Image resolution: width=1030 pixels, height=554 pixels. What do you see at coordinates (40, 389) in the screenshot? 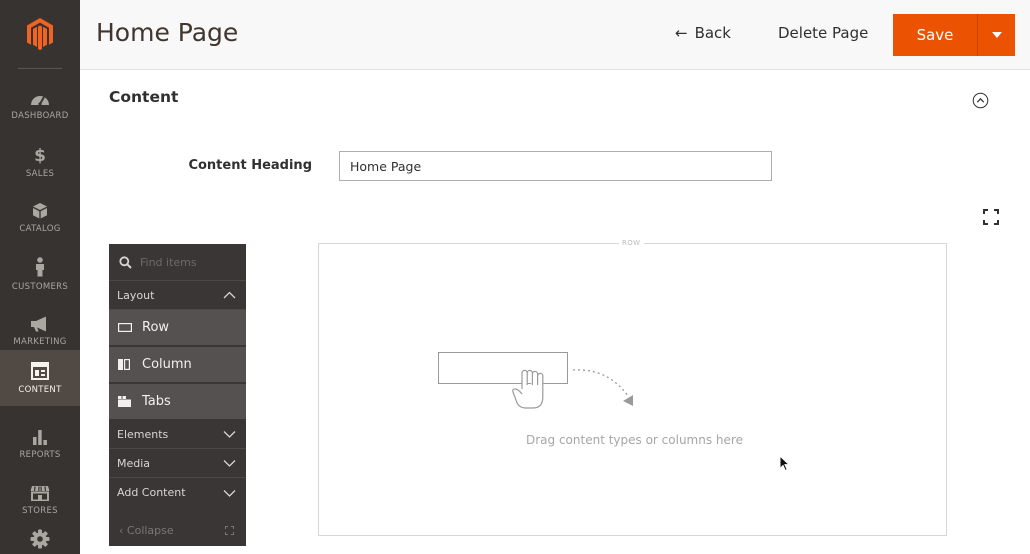
I see `nav-item-label: CONTENT` at bounding box center [40, 389].